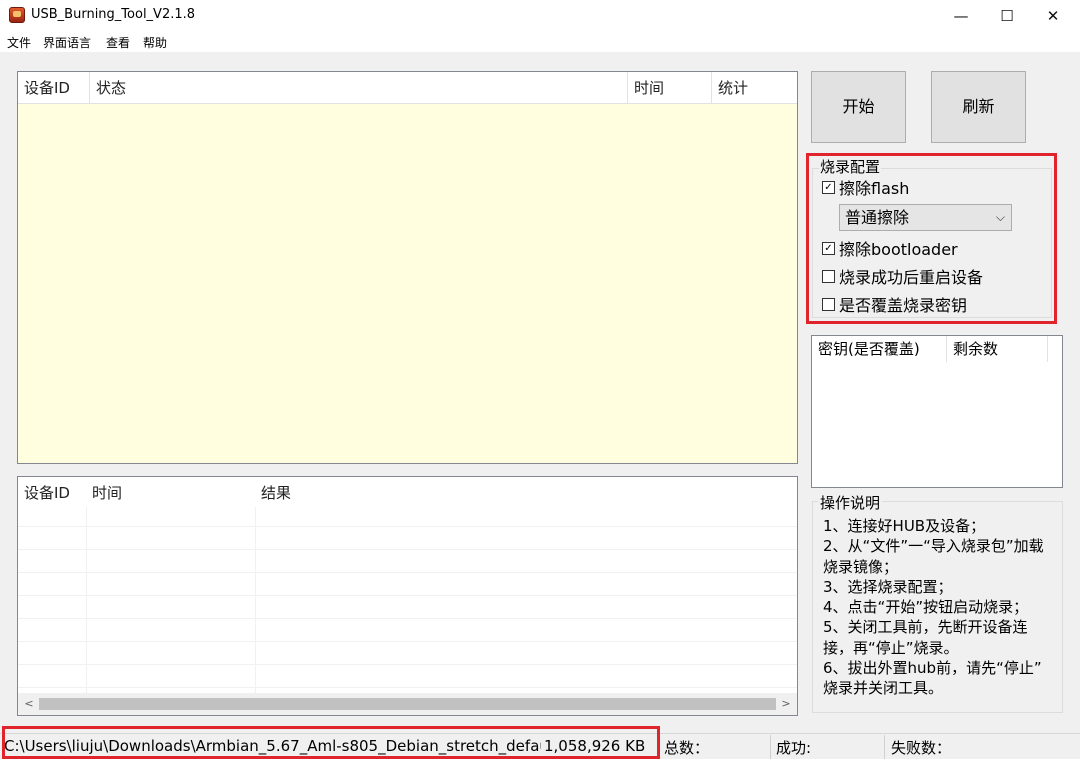  Describe the element at coordinates (850, 166) in the screenshot. I see `config-title: 烧录配置` at that location.